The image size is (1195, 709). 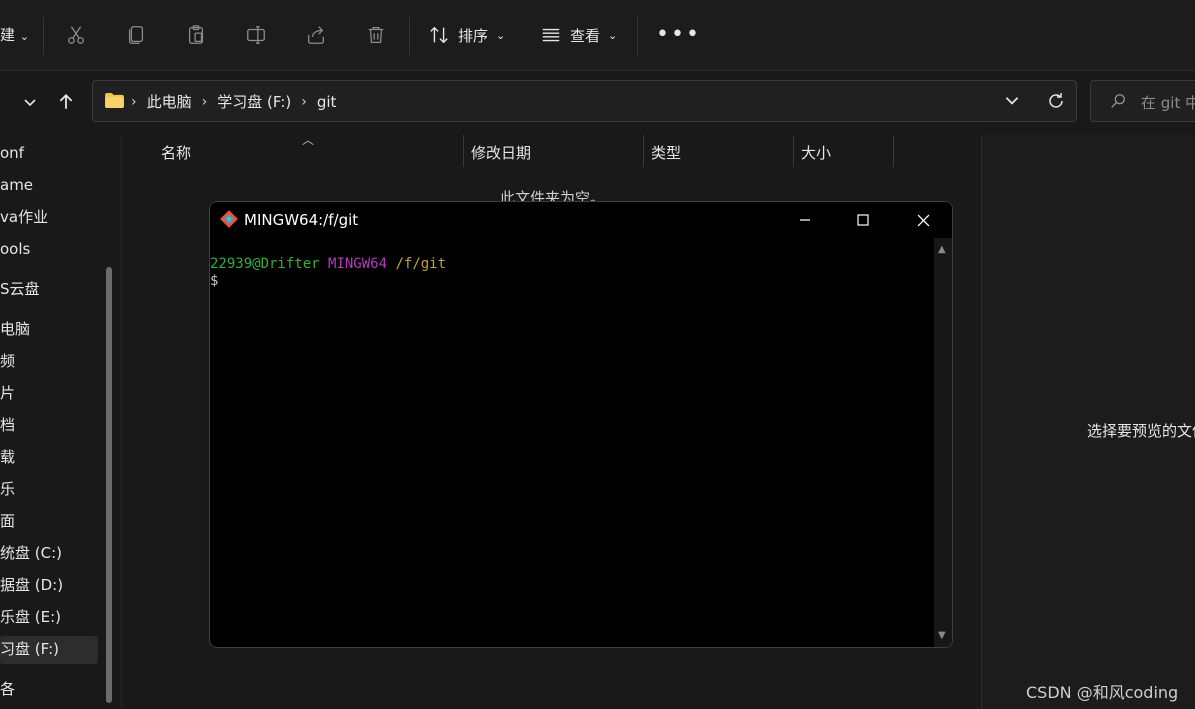 I want to click on close-icon, so click(x=923, y=220).